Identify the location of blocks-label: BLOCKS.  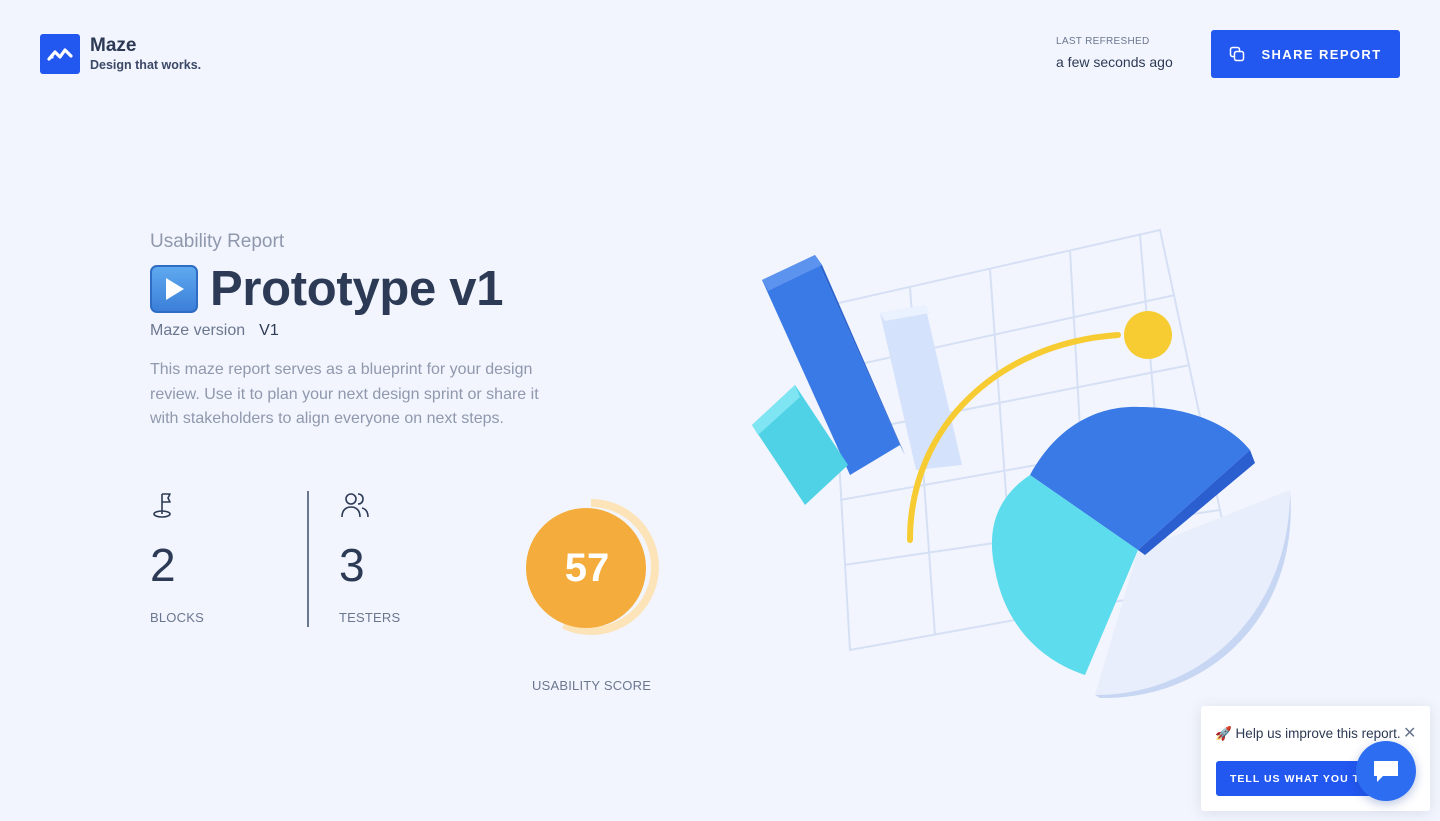
(177, 617).